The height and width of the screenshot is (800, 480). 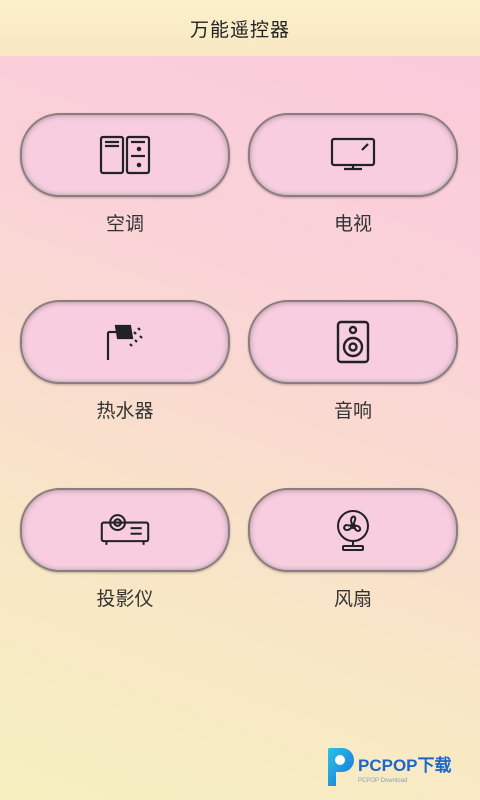 I want to click on water-heater-label: 热水器, so click(x=125, y=411).